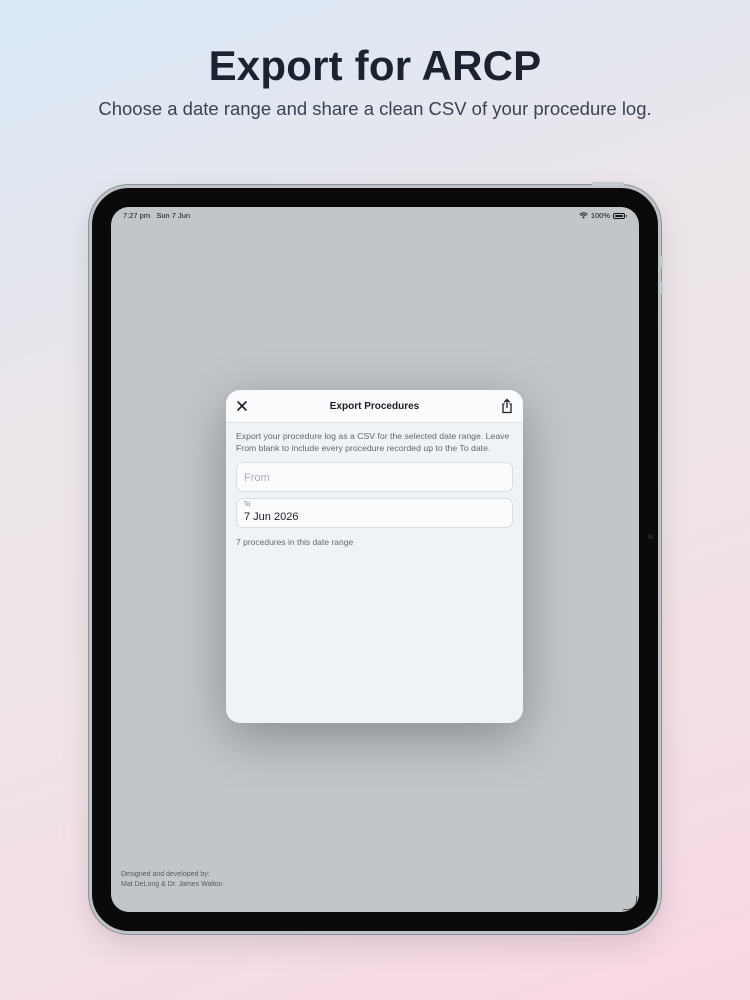 The height and width of the screenshot is (1000, 750). What do you see at coordinates (165, 874) in the screenshot?
I see `credits-line-1: Designed and developed by:` at bounding box center [165, 874].